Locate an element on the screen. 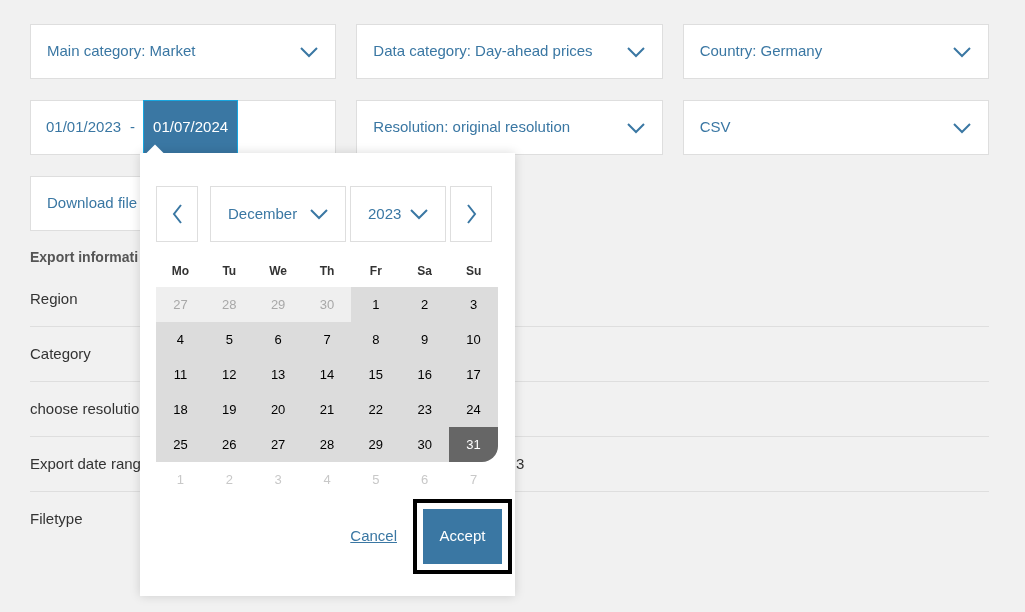  calendar-day: 27 is located at coordinates (278, 444).